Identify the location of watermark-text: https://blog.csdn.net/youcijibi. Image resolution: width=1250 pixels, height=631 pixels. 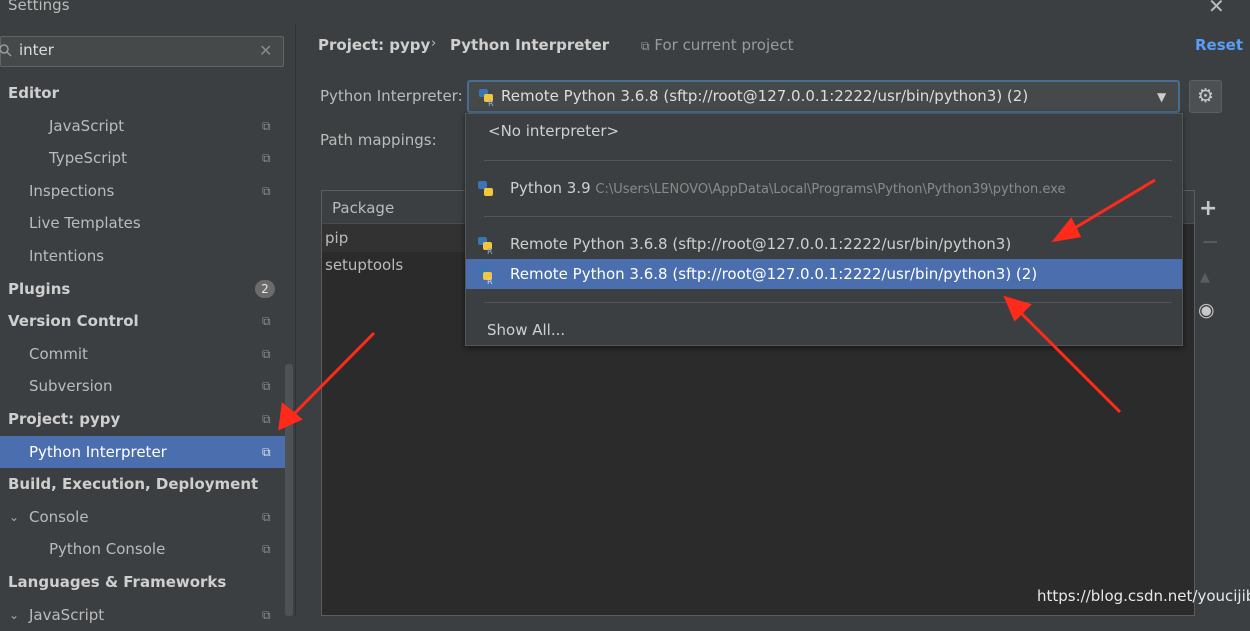
(1143, 596).